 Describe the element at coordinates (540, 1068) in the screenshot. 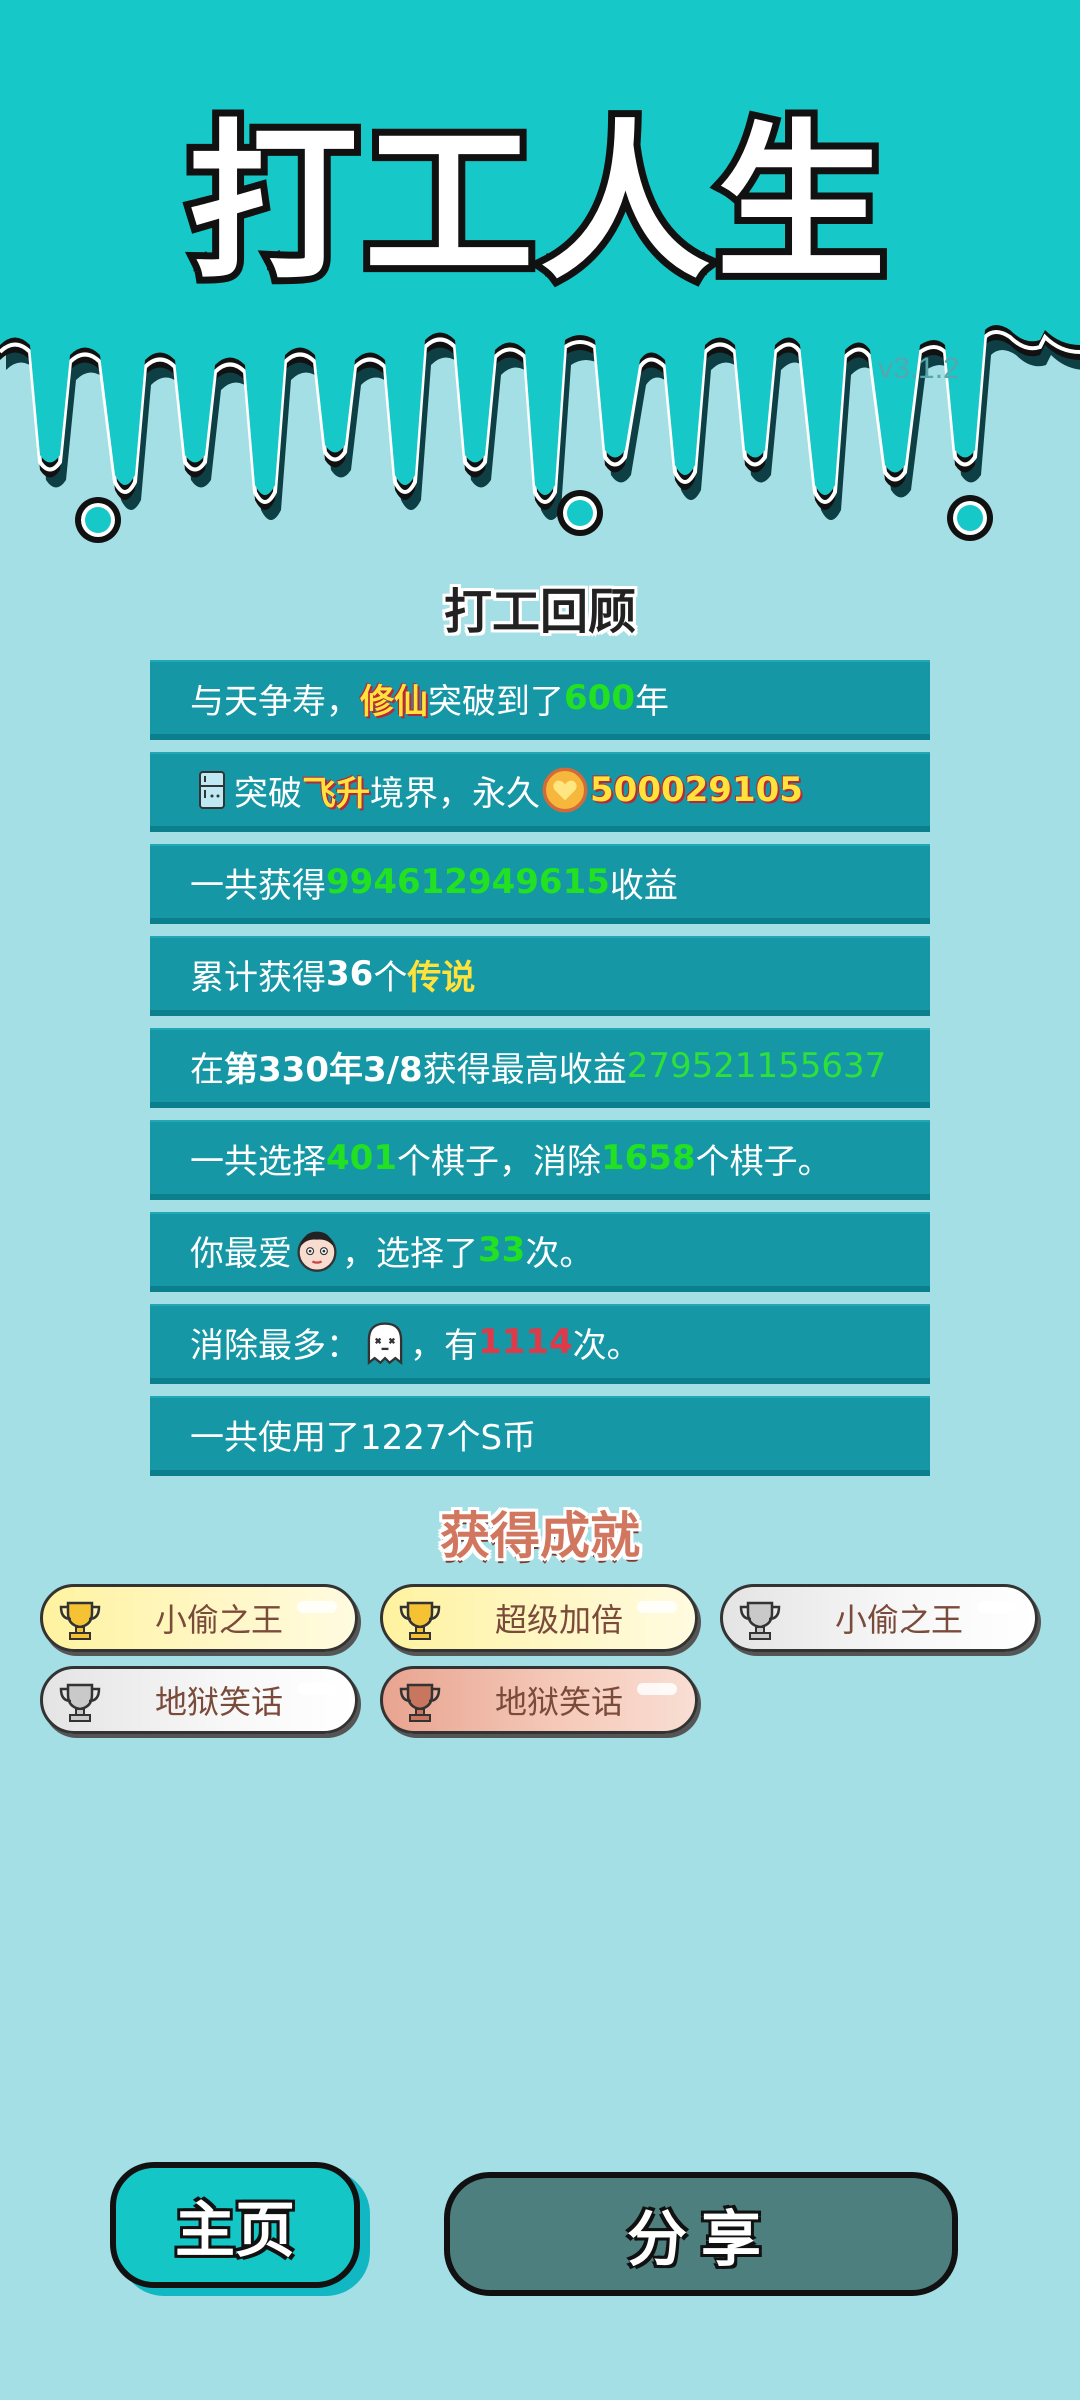

I see `review-row-max-earning: 在 第330年3/8 获得最高收益 279521155637` at that location.